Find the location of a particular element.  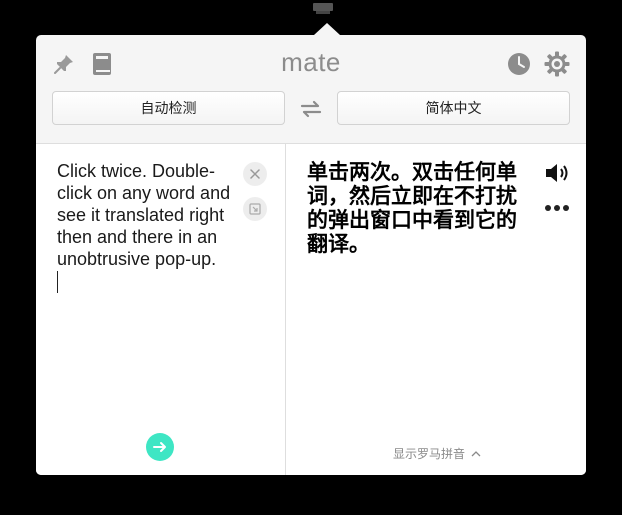

close-icon is located at coordinates (255, 174).